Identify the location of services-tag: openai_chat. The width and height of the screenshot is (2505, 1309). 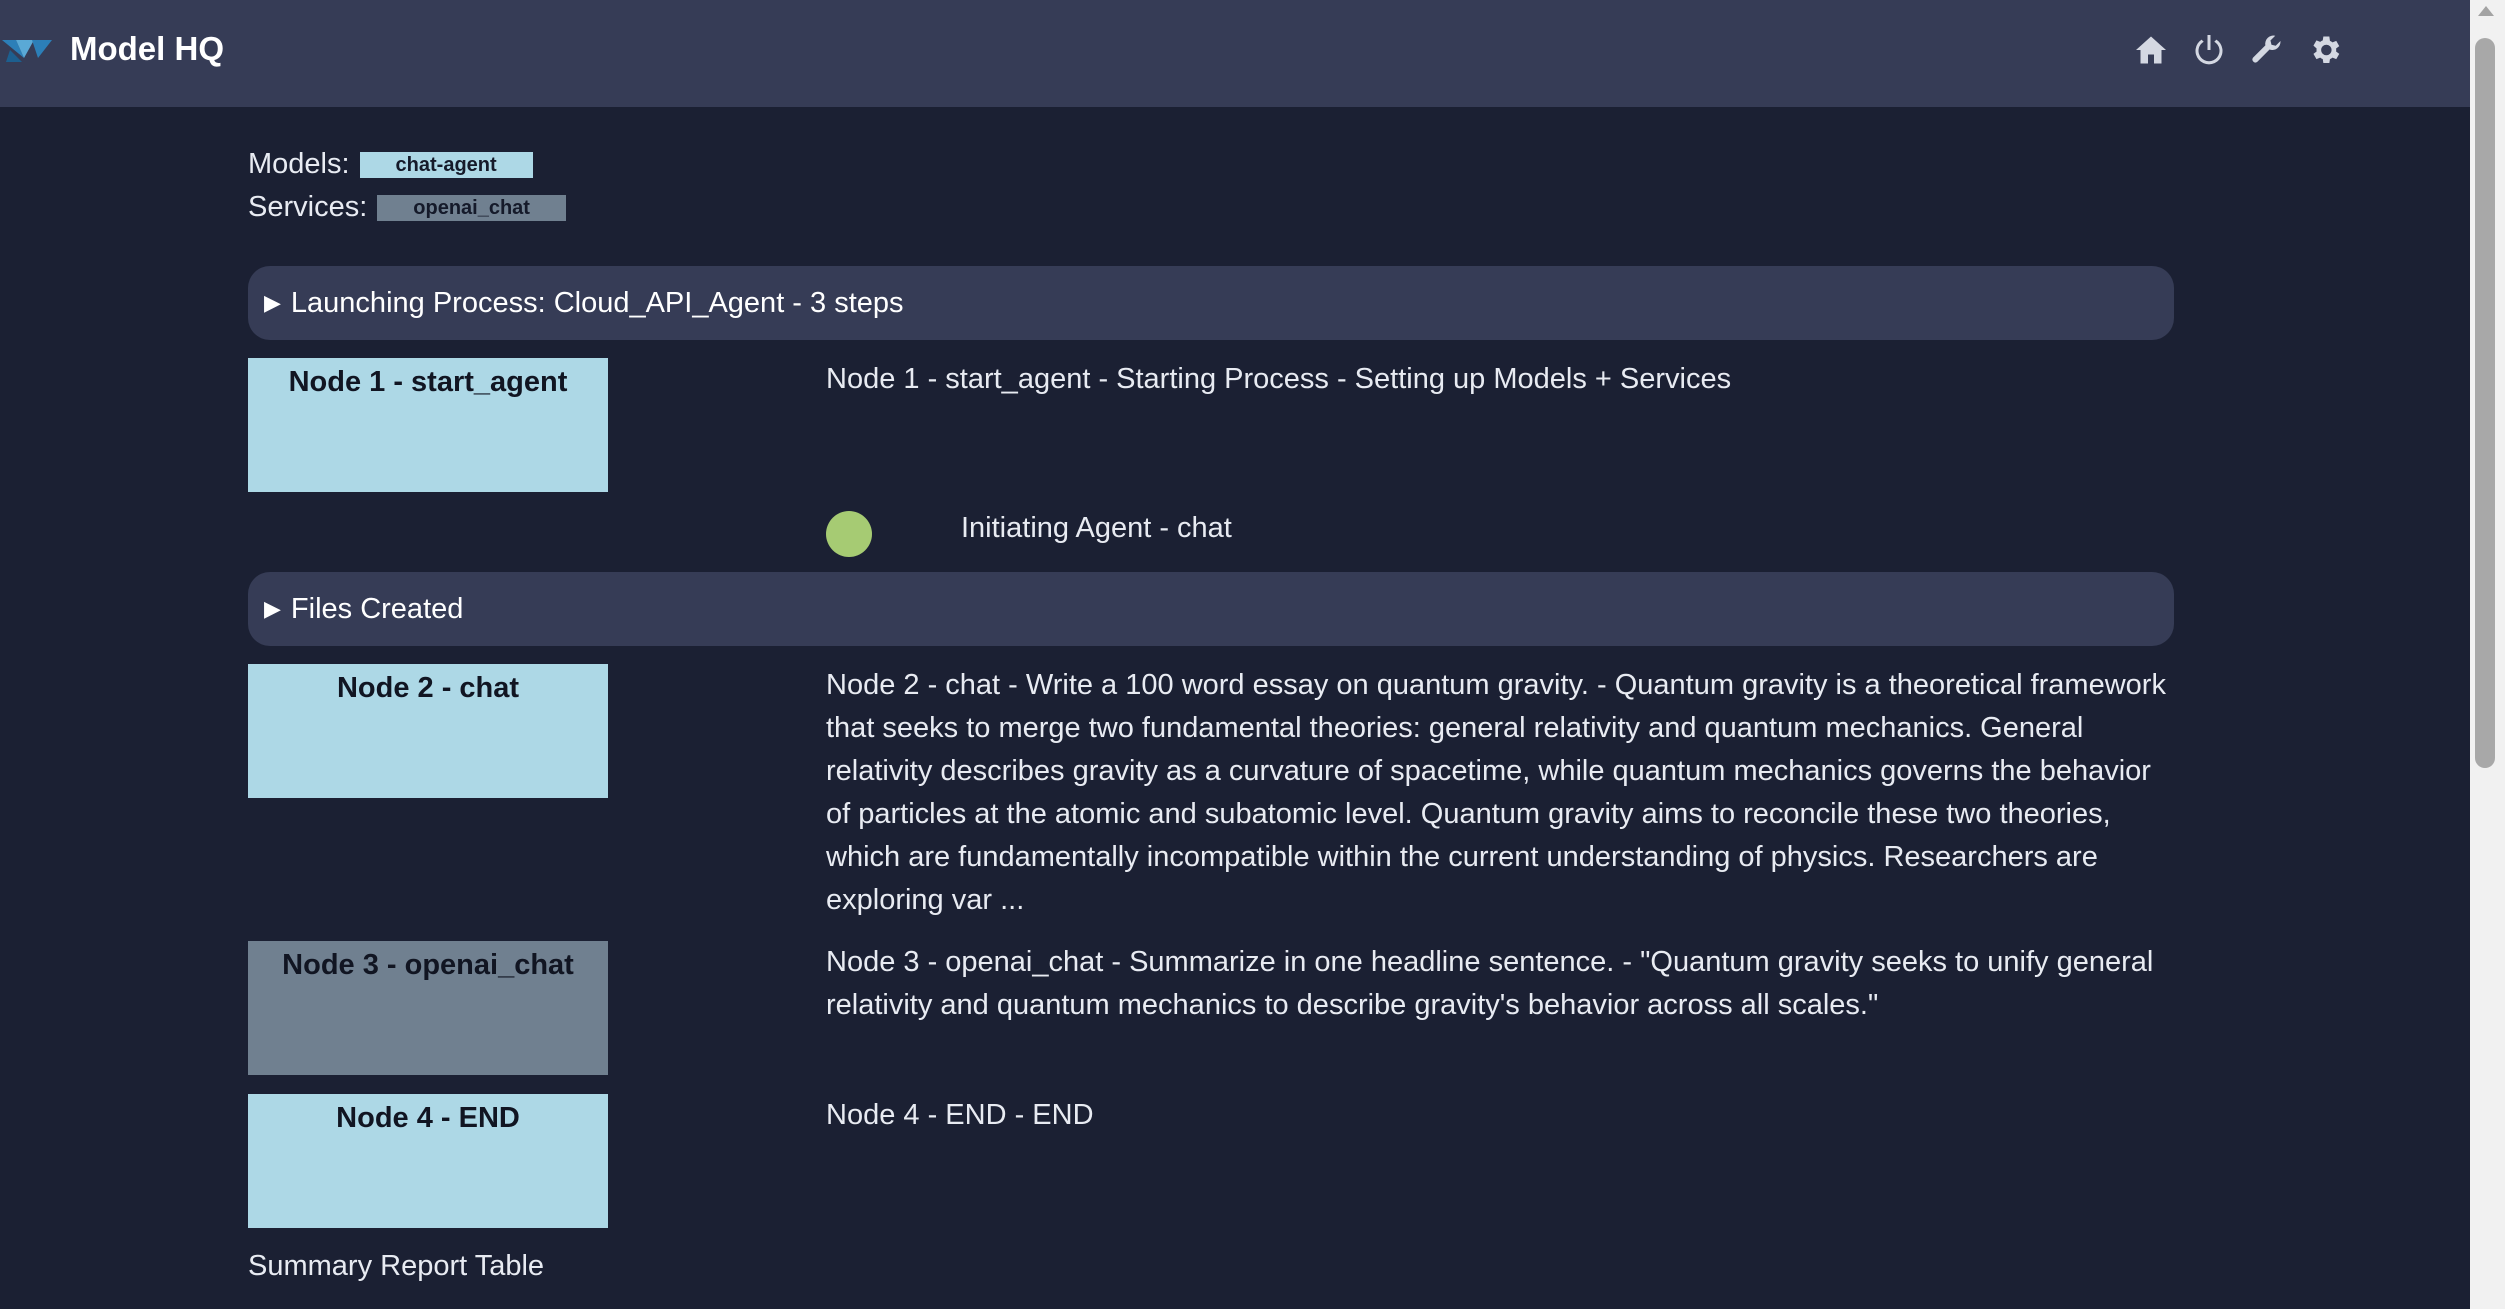
(471, 207).